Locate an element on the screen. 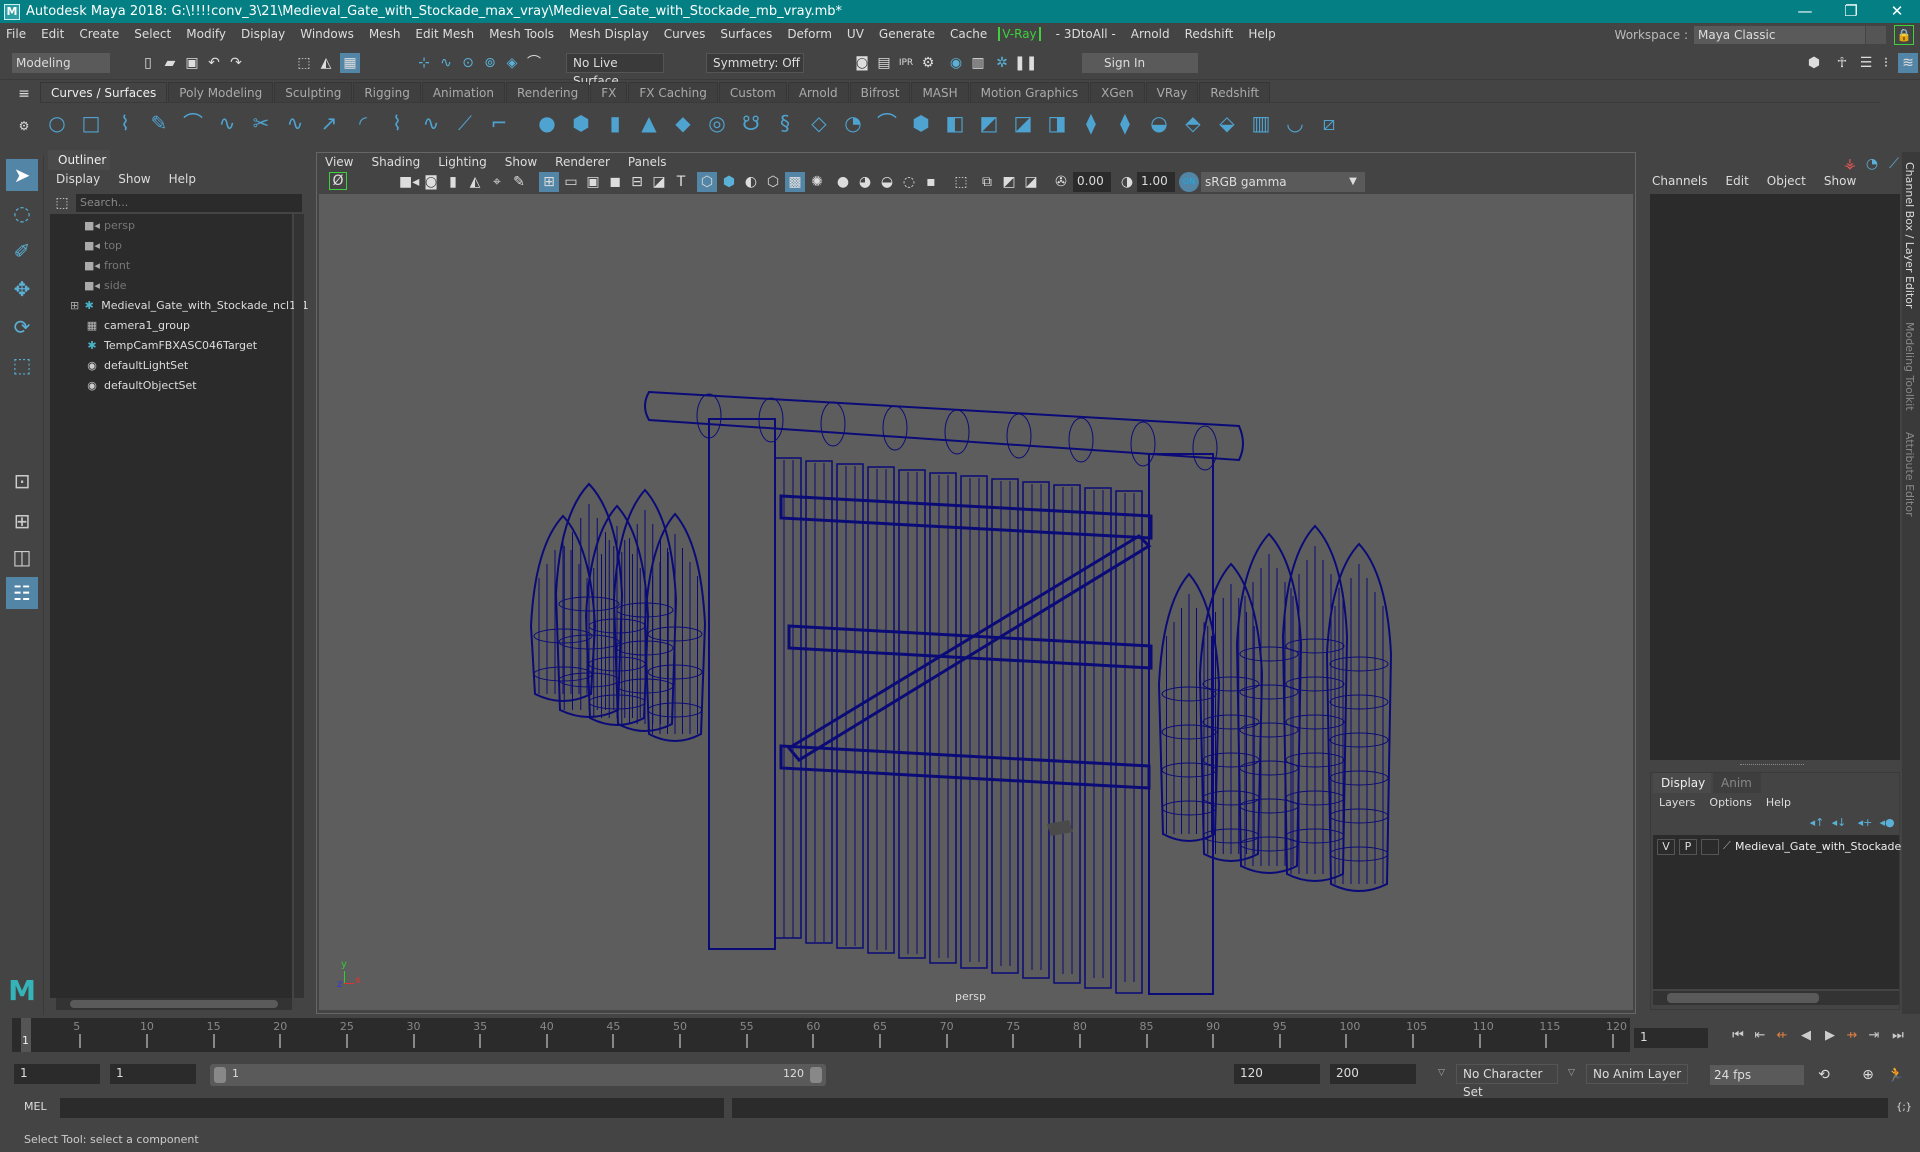 This screenshot has height=1152, width=1920. layer-menu-options: Options is located at coordinates (1730, 803).